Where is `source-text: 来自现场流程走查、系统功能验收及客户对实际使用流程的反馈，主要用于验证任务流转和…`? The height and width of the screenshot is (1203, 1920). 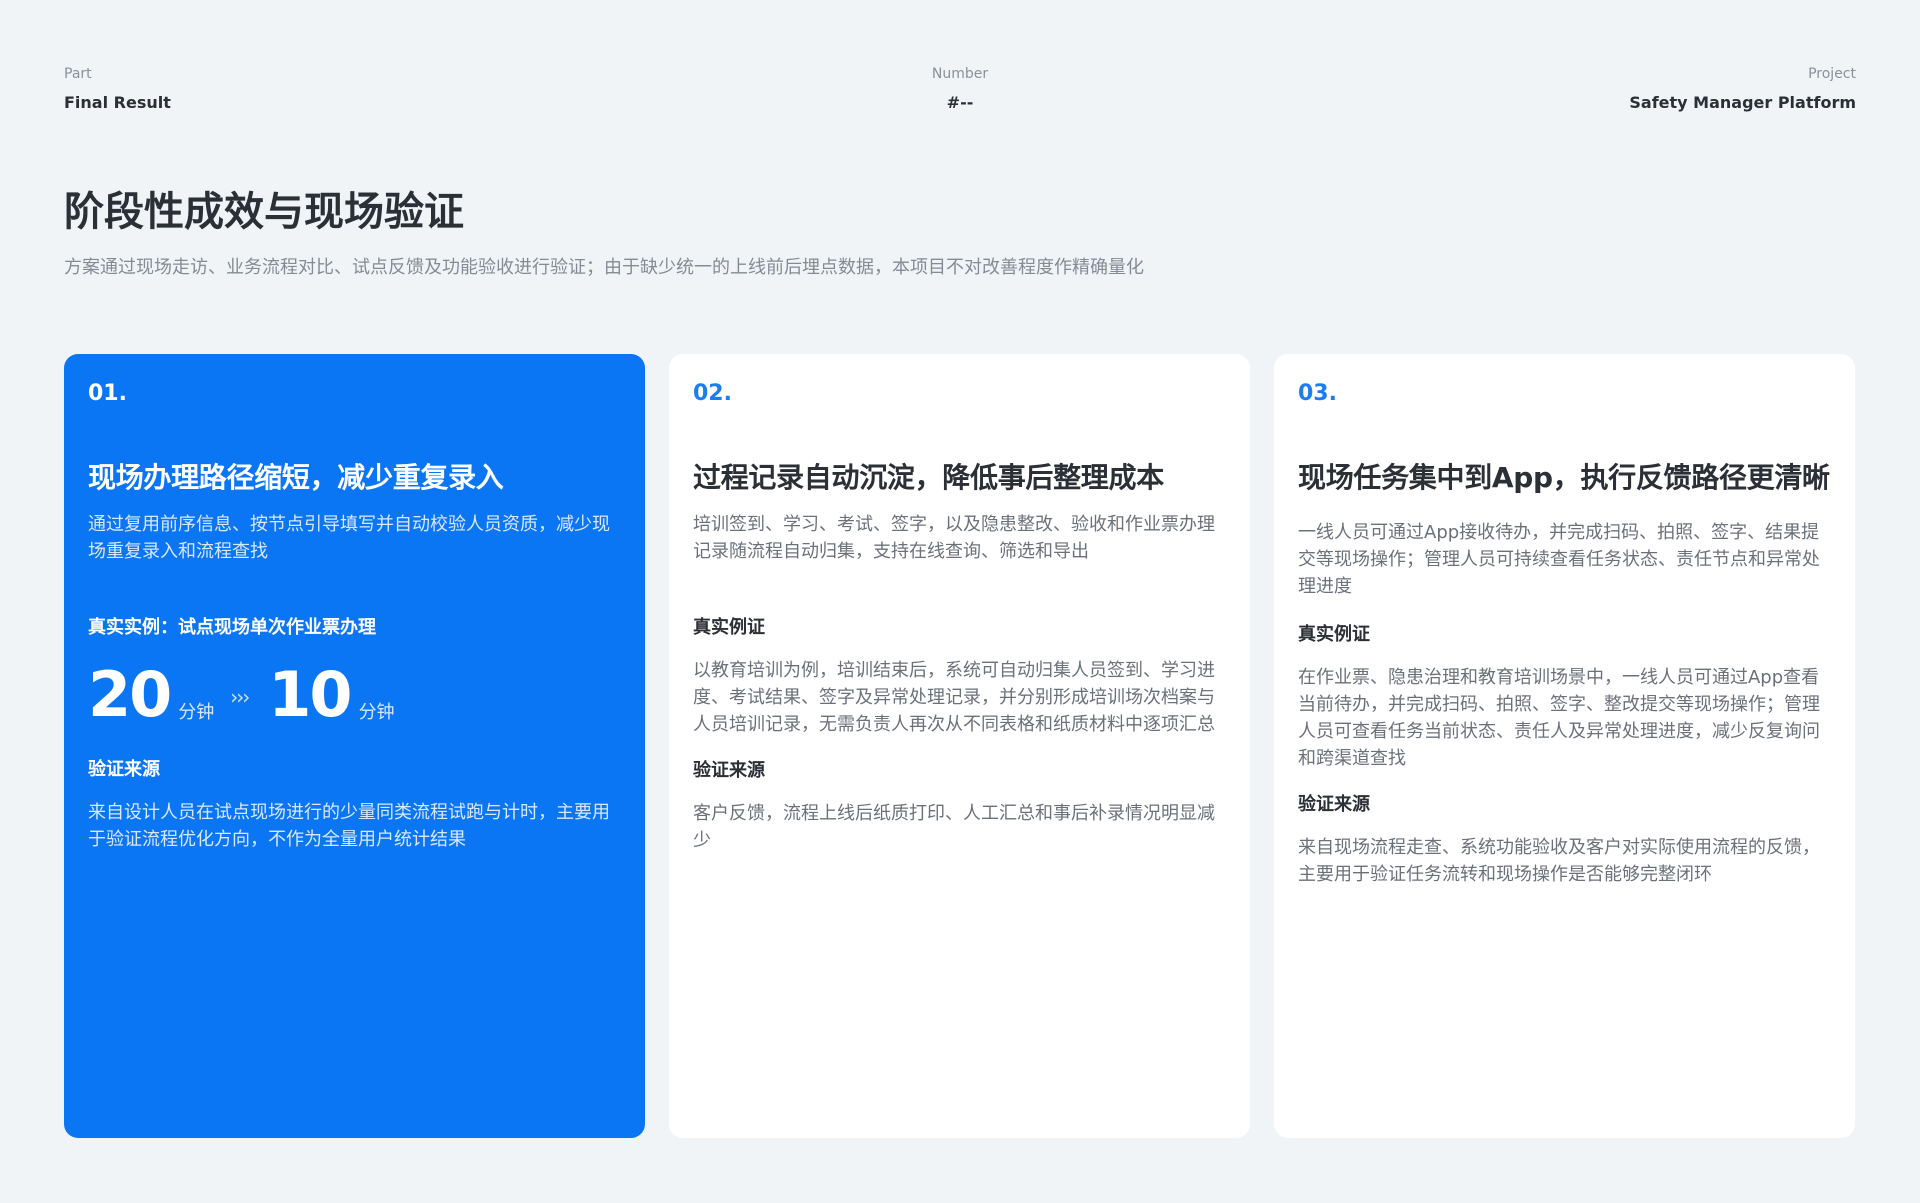 source-text: 来自现场流程走查、系统功能验收及客户对实际使用流程的反馈，主要用于验证任务流转和… is located at coordinates (1559, 861).